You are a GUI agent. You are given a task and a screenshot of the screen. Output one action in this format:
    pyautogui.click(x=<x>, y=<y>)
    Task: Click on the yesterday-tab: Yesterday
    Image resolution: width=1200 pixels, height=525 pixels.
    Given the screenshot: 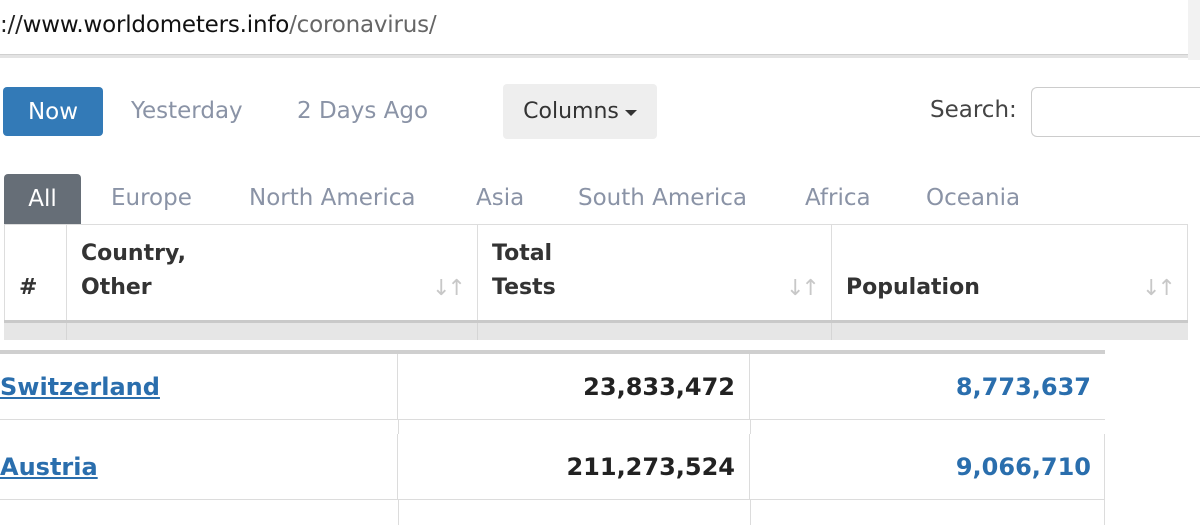 What is the action you would take?
    pyautogui.click(x=187, y=111)
    